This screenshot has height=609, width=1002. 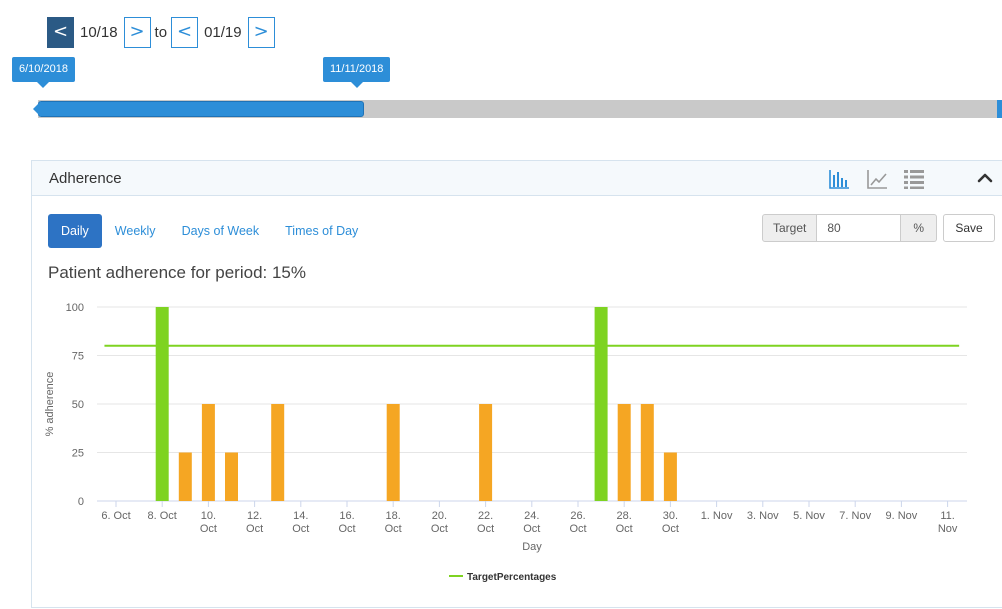 What do you see at coordinates (999, 109) in the screenshot?
I see `slider-right-handle` at bounding box center [999, 109].